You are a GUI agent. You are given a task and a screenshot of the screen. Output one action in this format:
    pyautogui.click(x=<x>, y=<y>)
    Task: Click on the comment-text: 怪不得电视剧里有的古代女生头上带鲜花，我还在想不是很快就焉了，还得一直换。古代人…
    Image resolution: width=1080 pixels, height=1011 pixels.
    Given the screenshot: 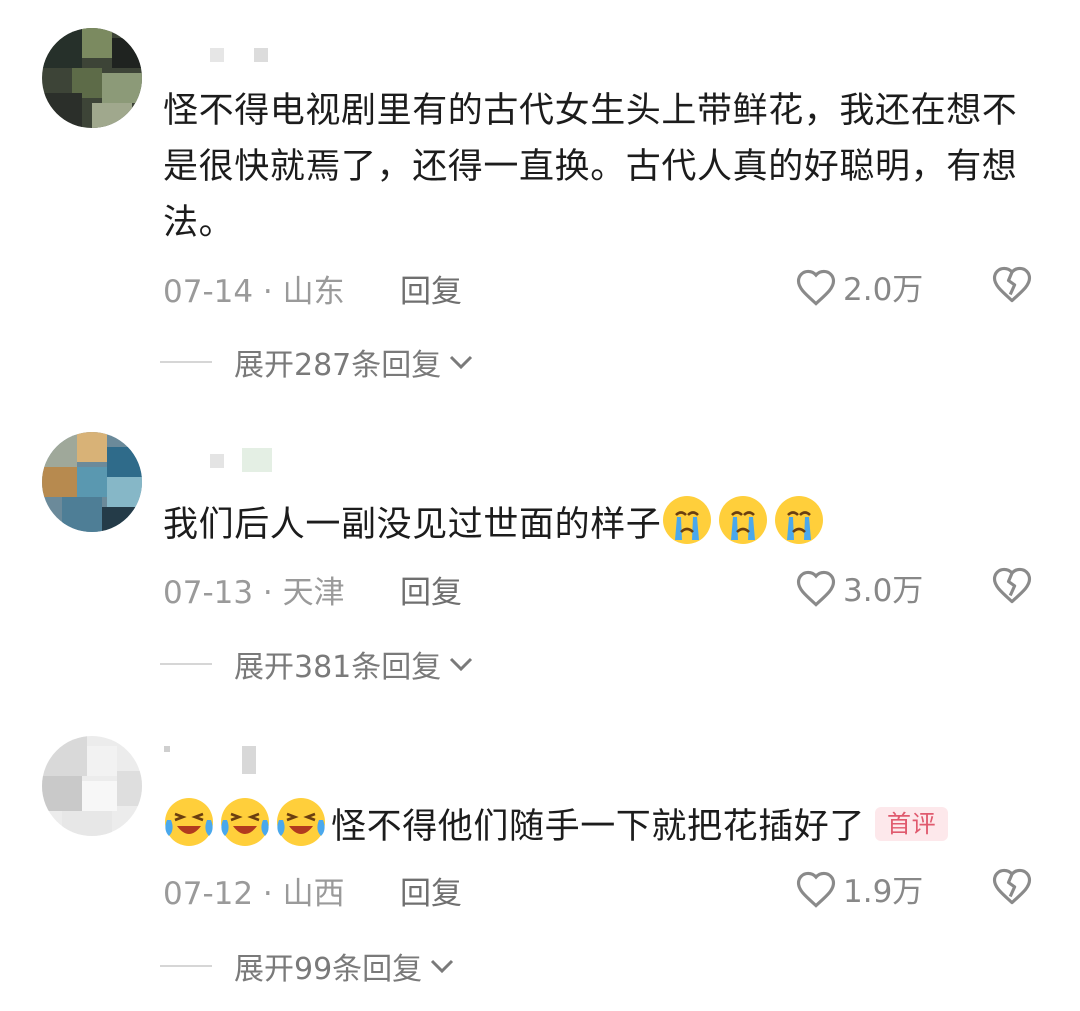 What is the action you would take?
    pyautogui.click(x=598, y=167)
    